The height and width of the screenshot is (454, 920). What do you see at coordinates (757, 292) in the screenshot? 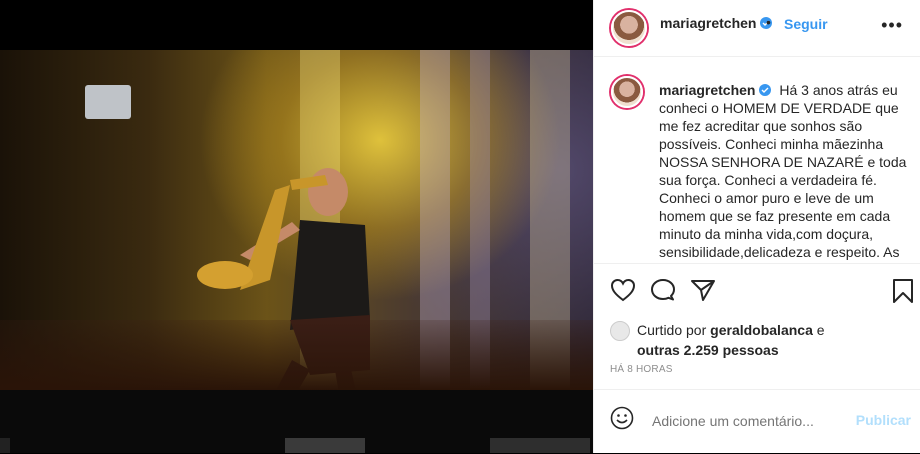
I see `action-bar` at bounding box center [757, 292].